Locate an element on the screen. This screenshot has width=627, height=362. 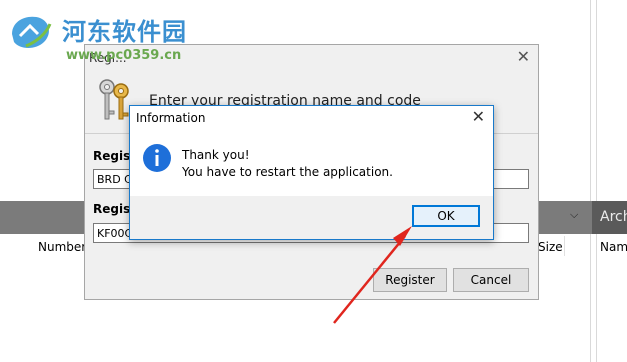
annotation-arrow-icon is located at coordinates (372, 275).